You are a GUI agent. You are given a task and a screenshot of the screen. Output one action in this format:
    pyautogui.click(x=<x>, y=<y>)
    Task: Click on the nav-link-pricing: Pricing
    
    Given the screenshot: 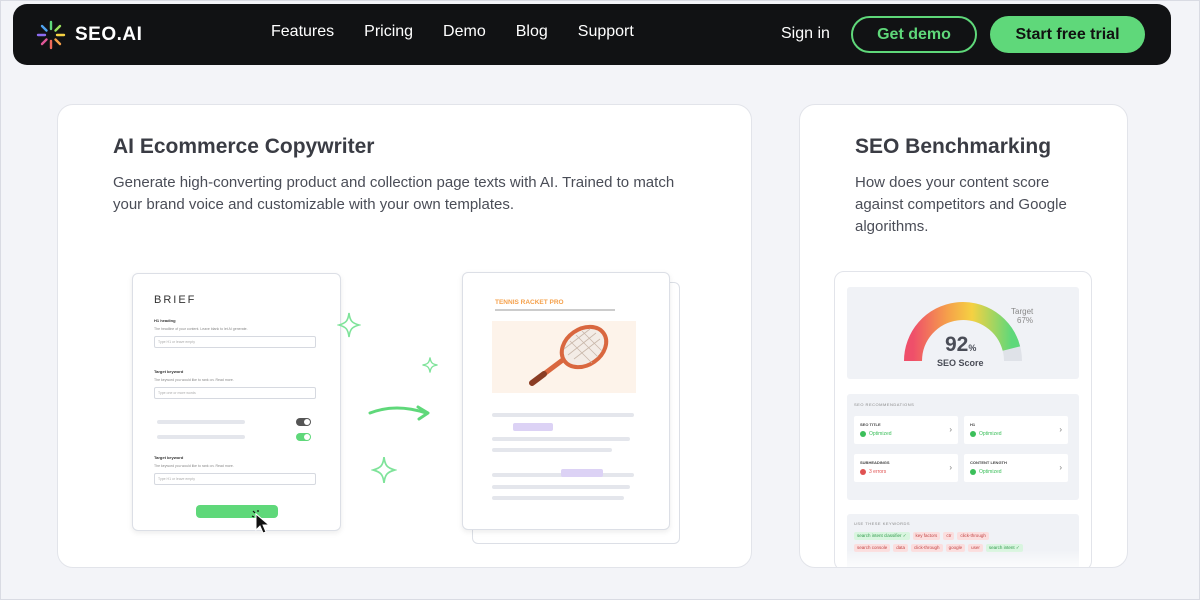 What is the action you would take?
    pyautogui.click(x=388, y=32)
    